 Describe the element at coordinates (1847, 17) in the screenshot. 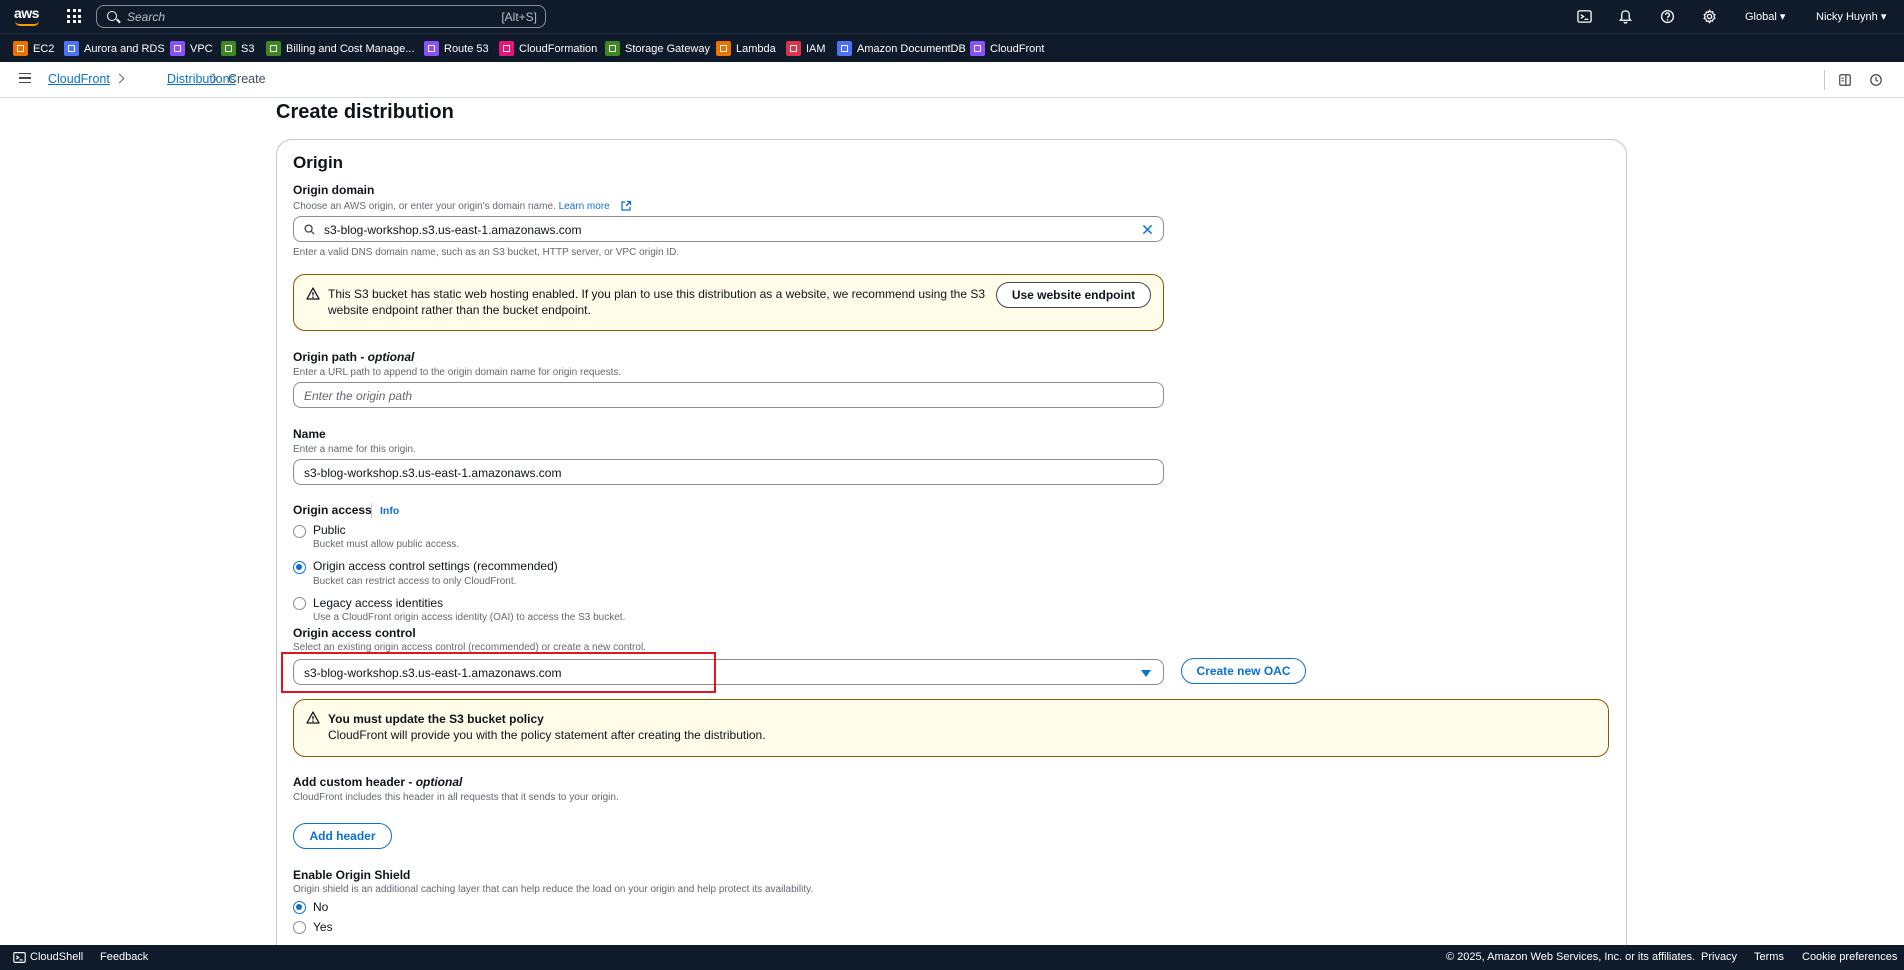

I see `account-name: Nicky Huynh` at that location.